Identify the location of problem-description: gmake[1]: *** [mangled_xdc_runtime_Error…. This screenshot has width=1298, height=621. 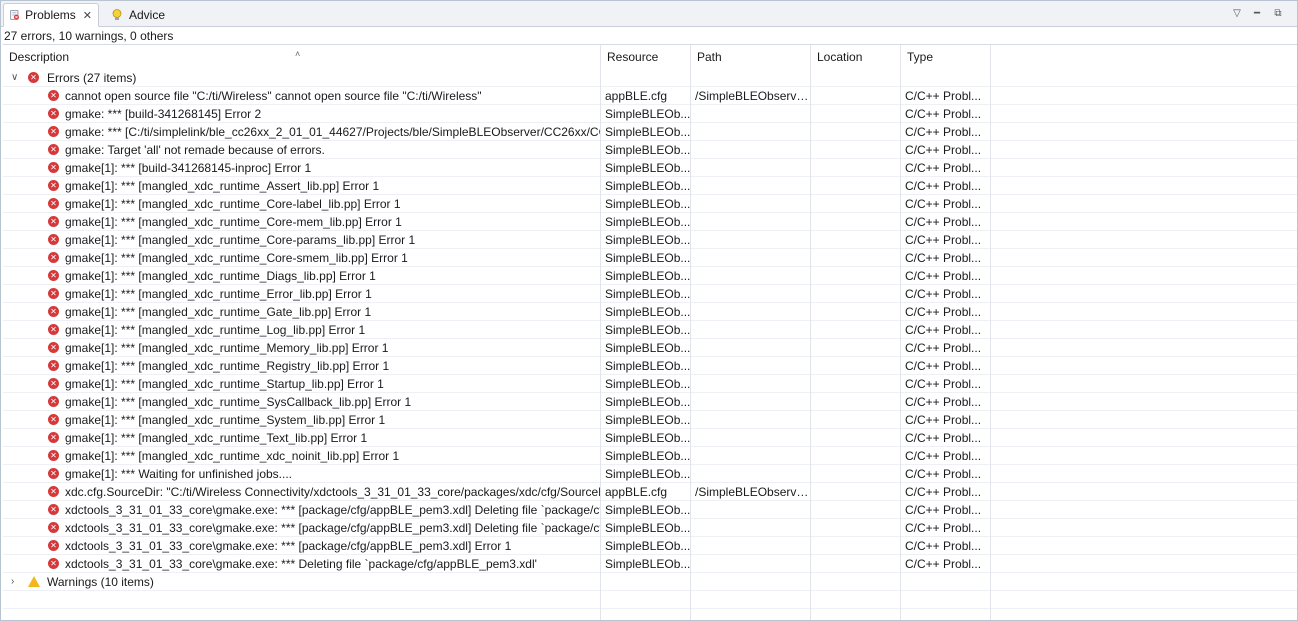
(218, 294).